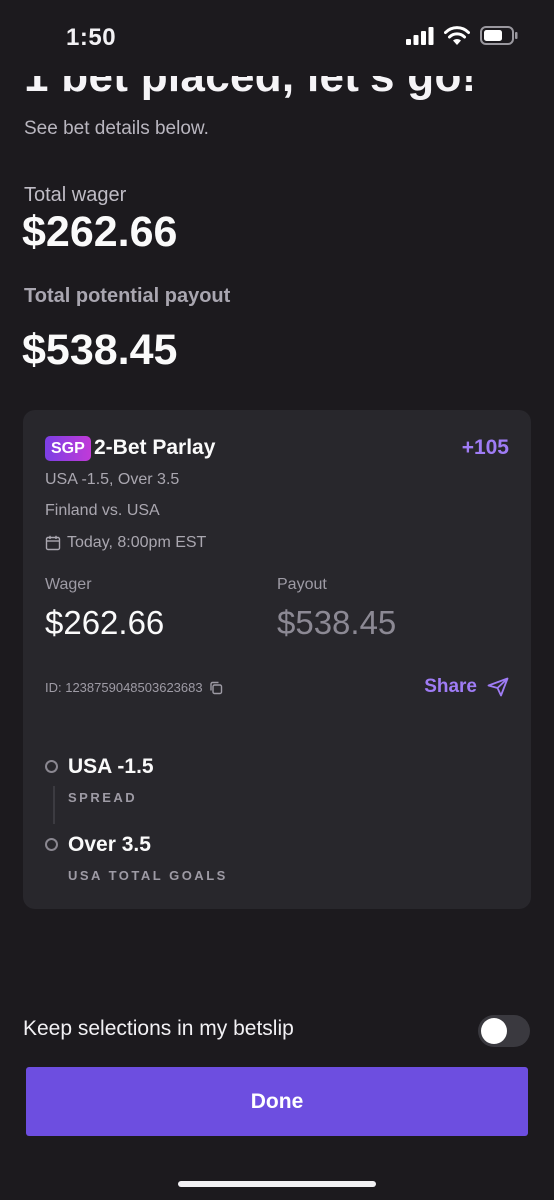 The width and height of the screenshot is (554, 1200). Describe the element at coordinates (337, 622) in the screenshot. I see `payout-value: $538.45` at that location.